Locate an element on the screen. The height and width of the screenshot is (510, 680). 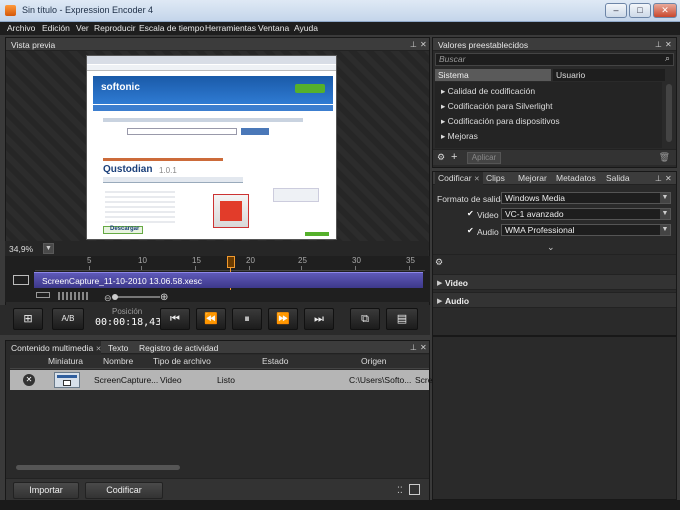
zoom-slider is located at coordinates (138, 297).